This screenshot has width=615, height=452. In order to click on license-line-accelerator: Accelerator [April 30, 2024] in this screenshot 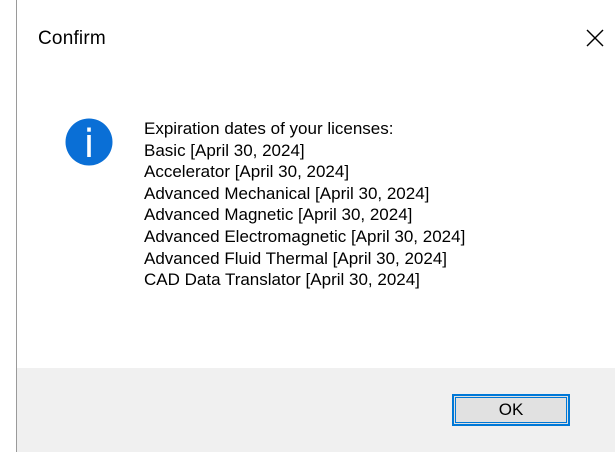, I will do `click(247, 172)`.